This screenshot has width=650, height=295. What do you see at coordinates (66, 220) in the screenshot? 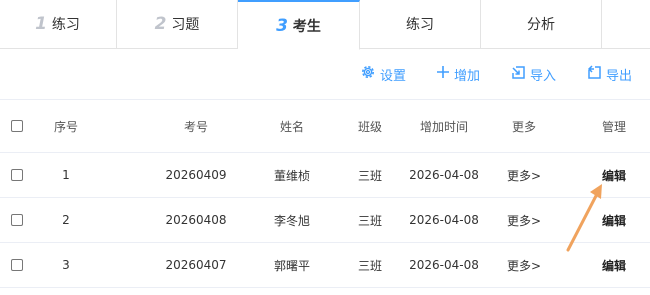
I see `row-index: 2` at bounding box center [66, 220].